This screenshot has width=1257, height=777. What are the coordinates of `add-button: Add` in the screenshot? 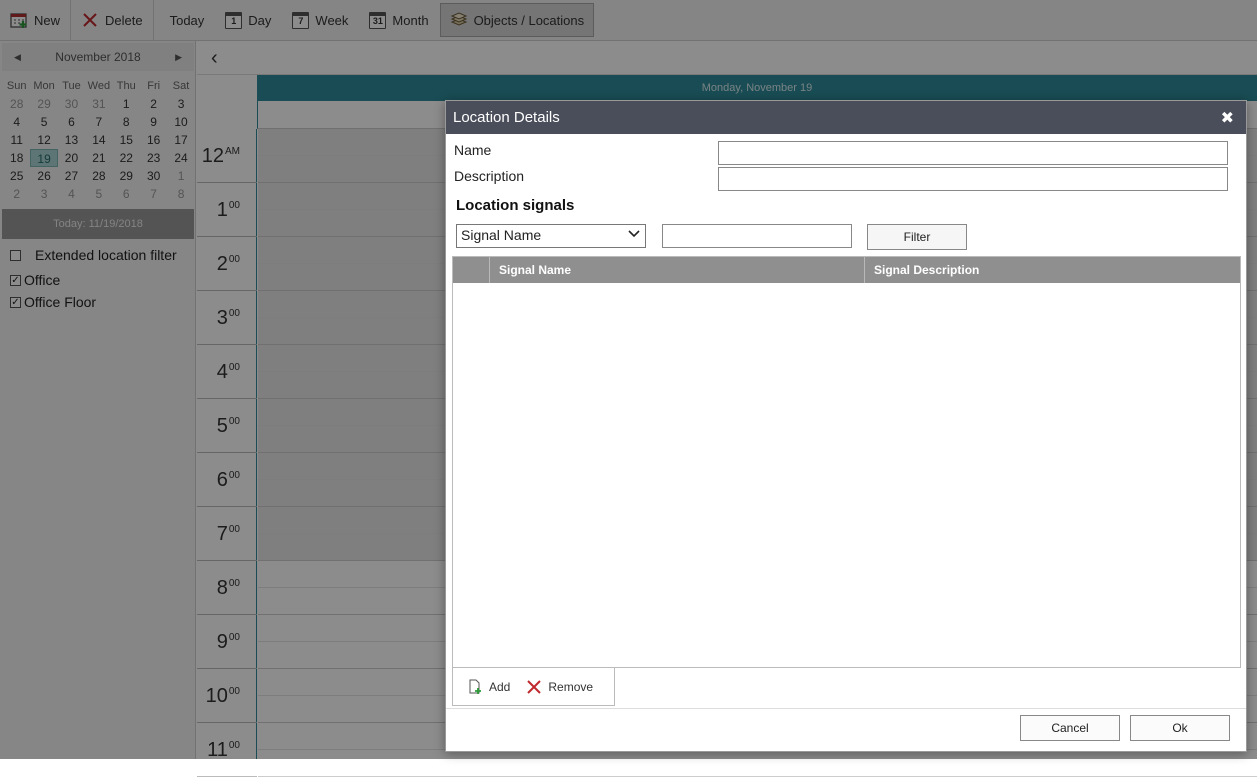 It's located at (488, 687).